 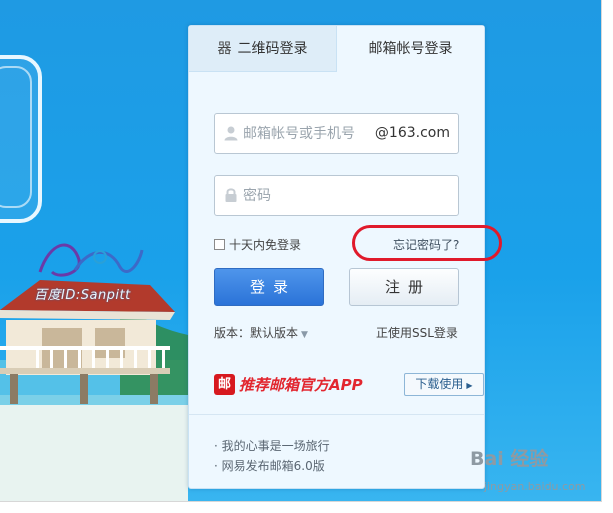 I want to click on decorative-hexagon-inner, so click(x=16, y=137).